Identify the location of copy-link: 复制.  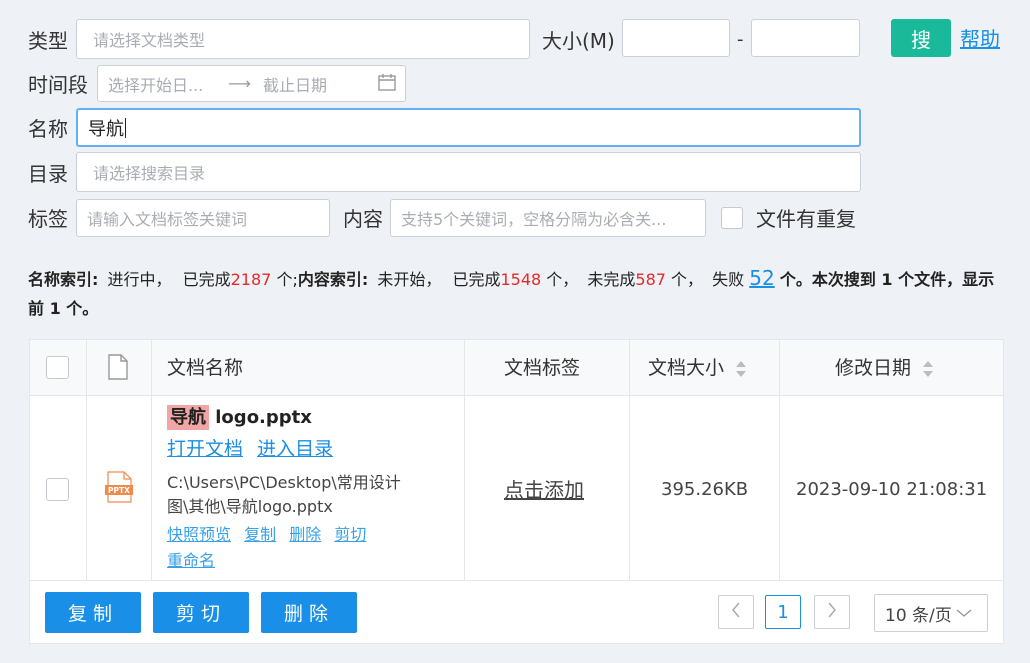
(260, 534).